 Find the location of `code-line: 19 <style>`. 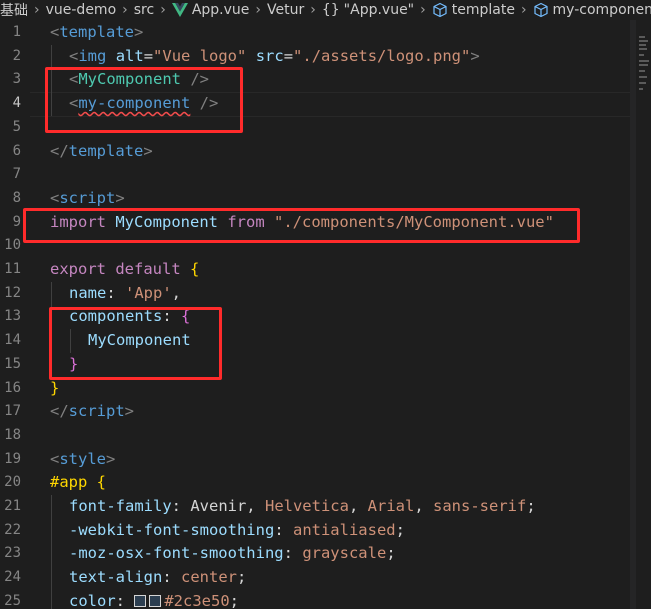

code-line: 19 <style> is located at coordinates (320, 460).